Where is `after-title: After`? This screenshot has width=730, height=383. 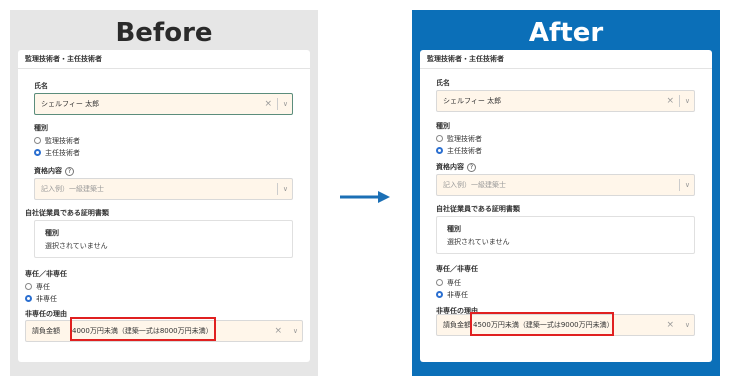
after-title: After is located at coordinates (566, 33).